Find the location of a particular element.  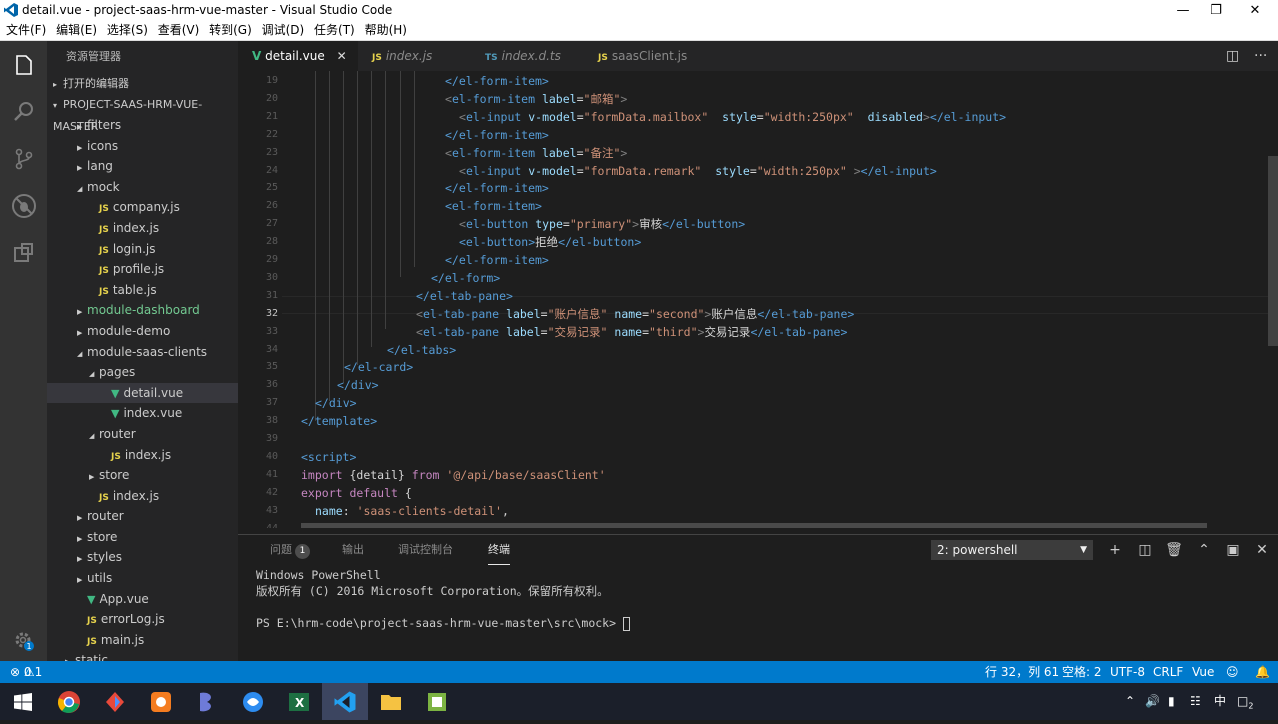

tree-file: JS profile.js is located at coordinates (142, 269).